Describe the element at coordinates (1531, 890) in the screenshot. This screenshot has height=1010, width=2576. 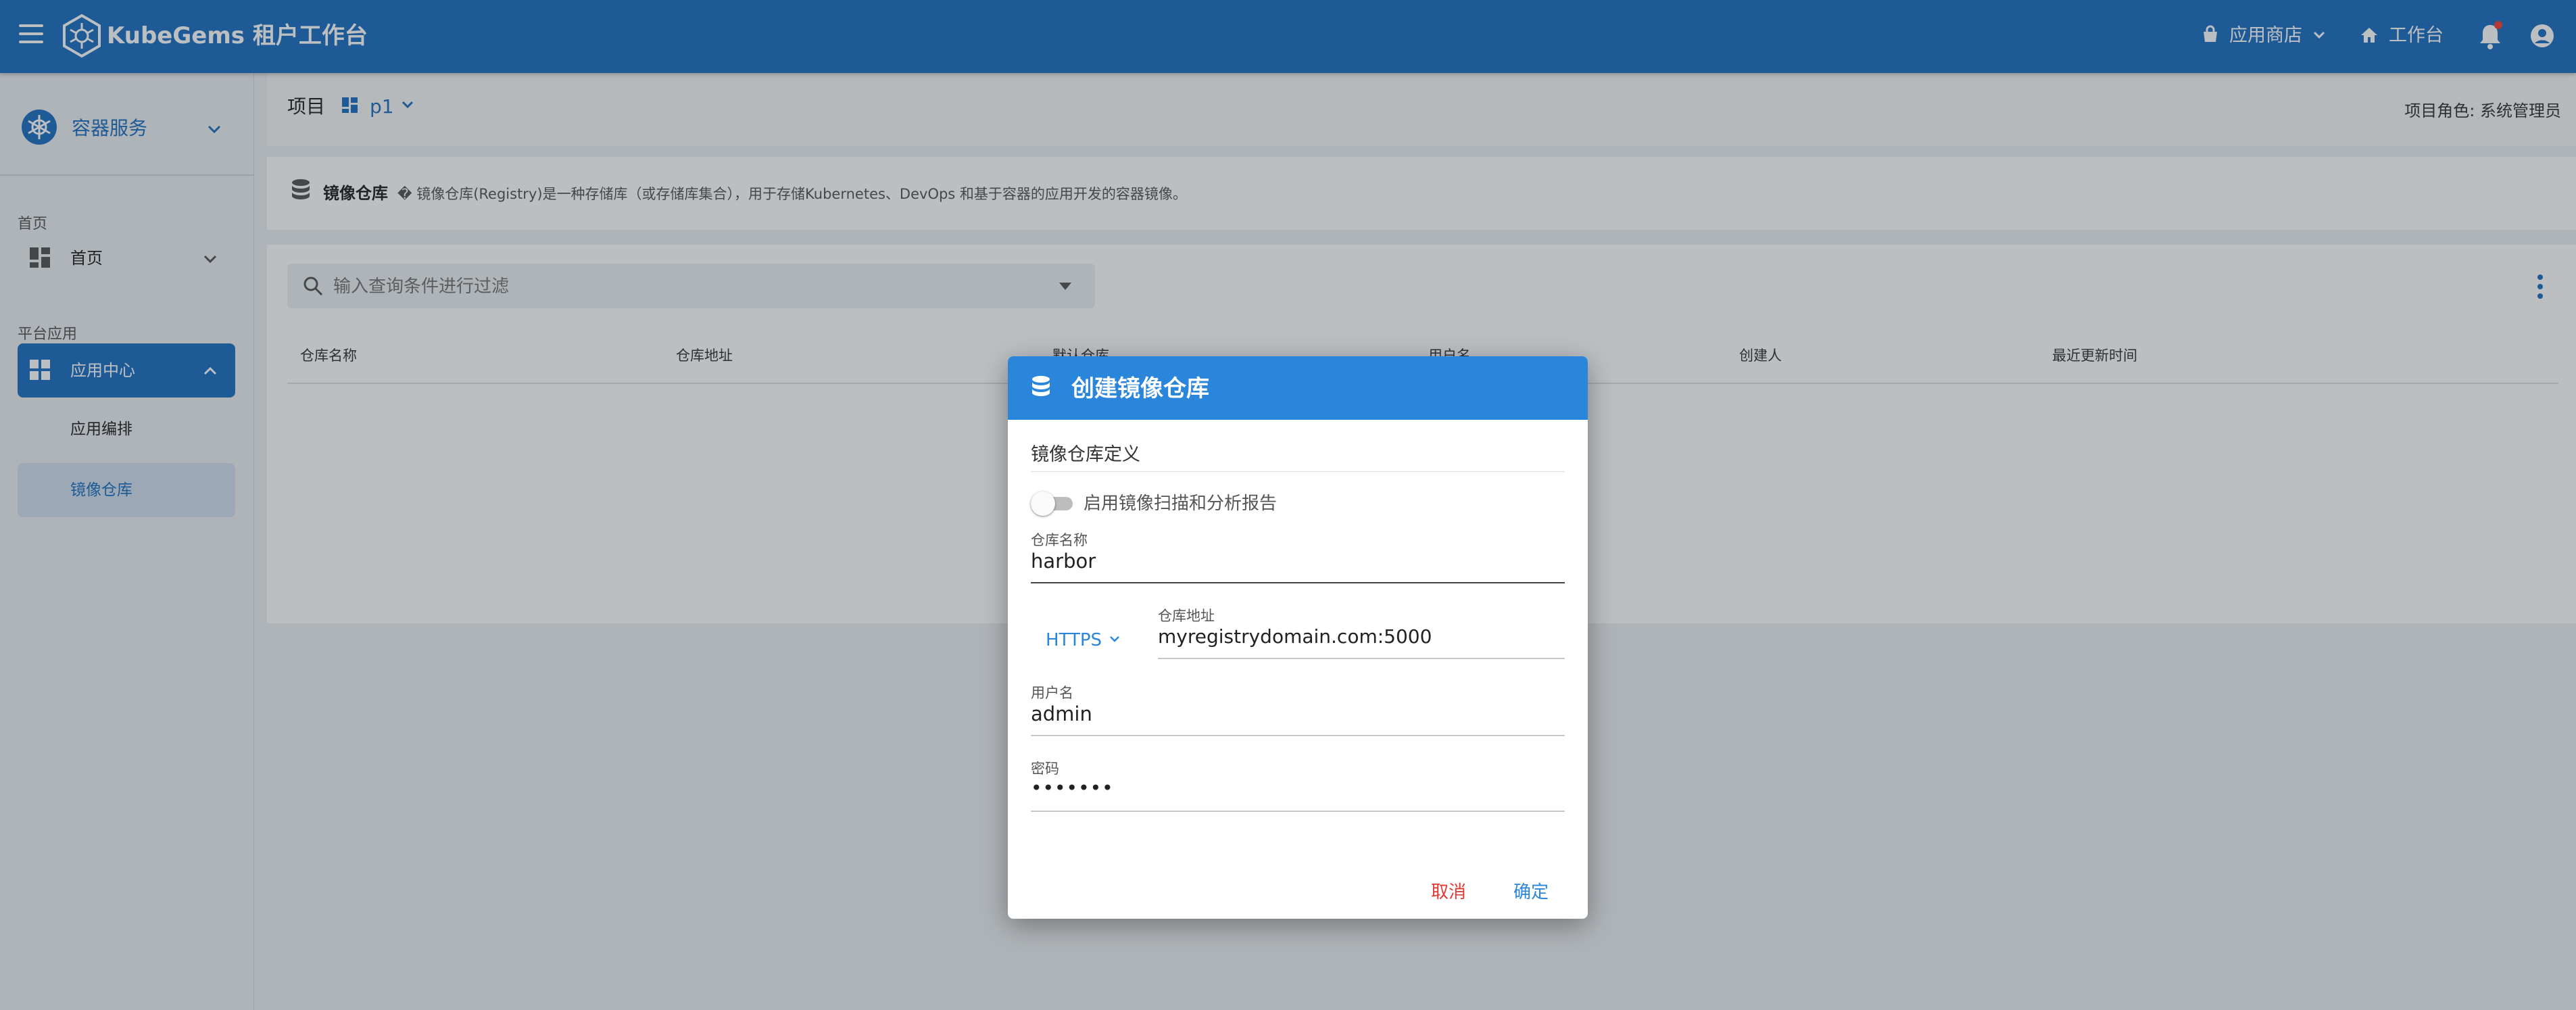
I see `confirm-button: 确定` at that location.